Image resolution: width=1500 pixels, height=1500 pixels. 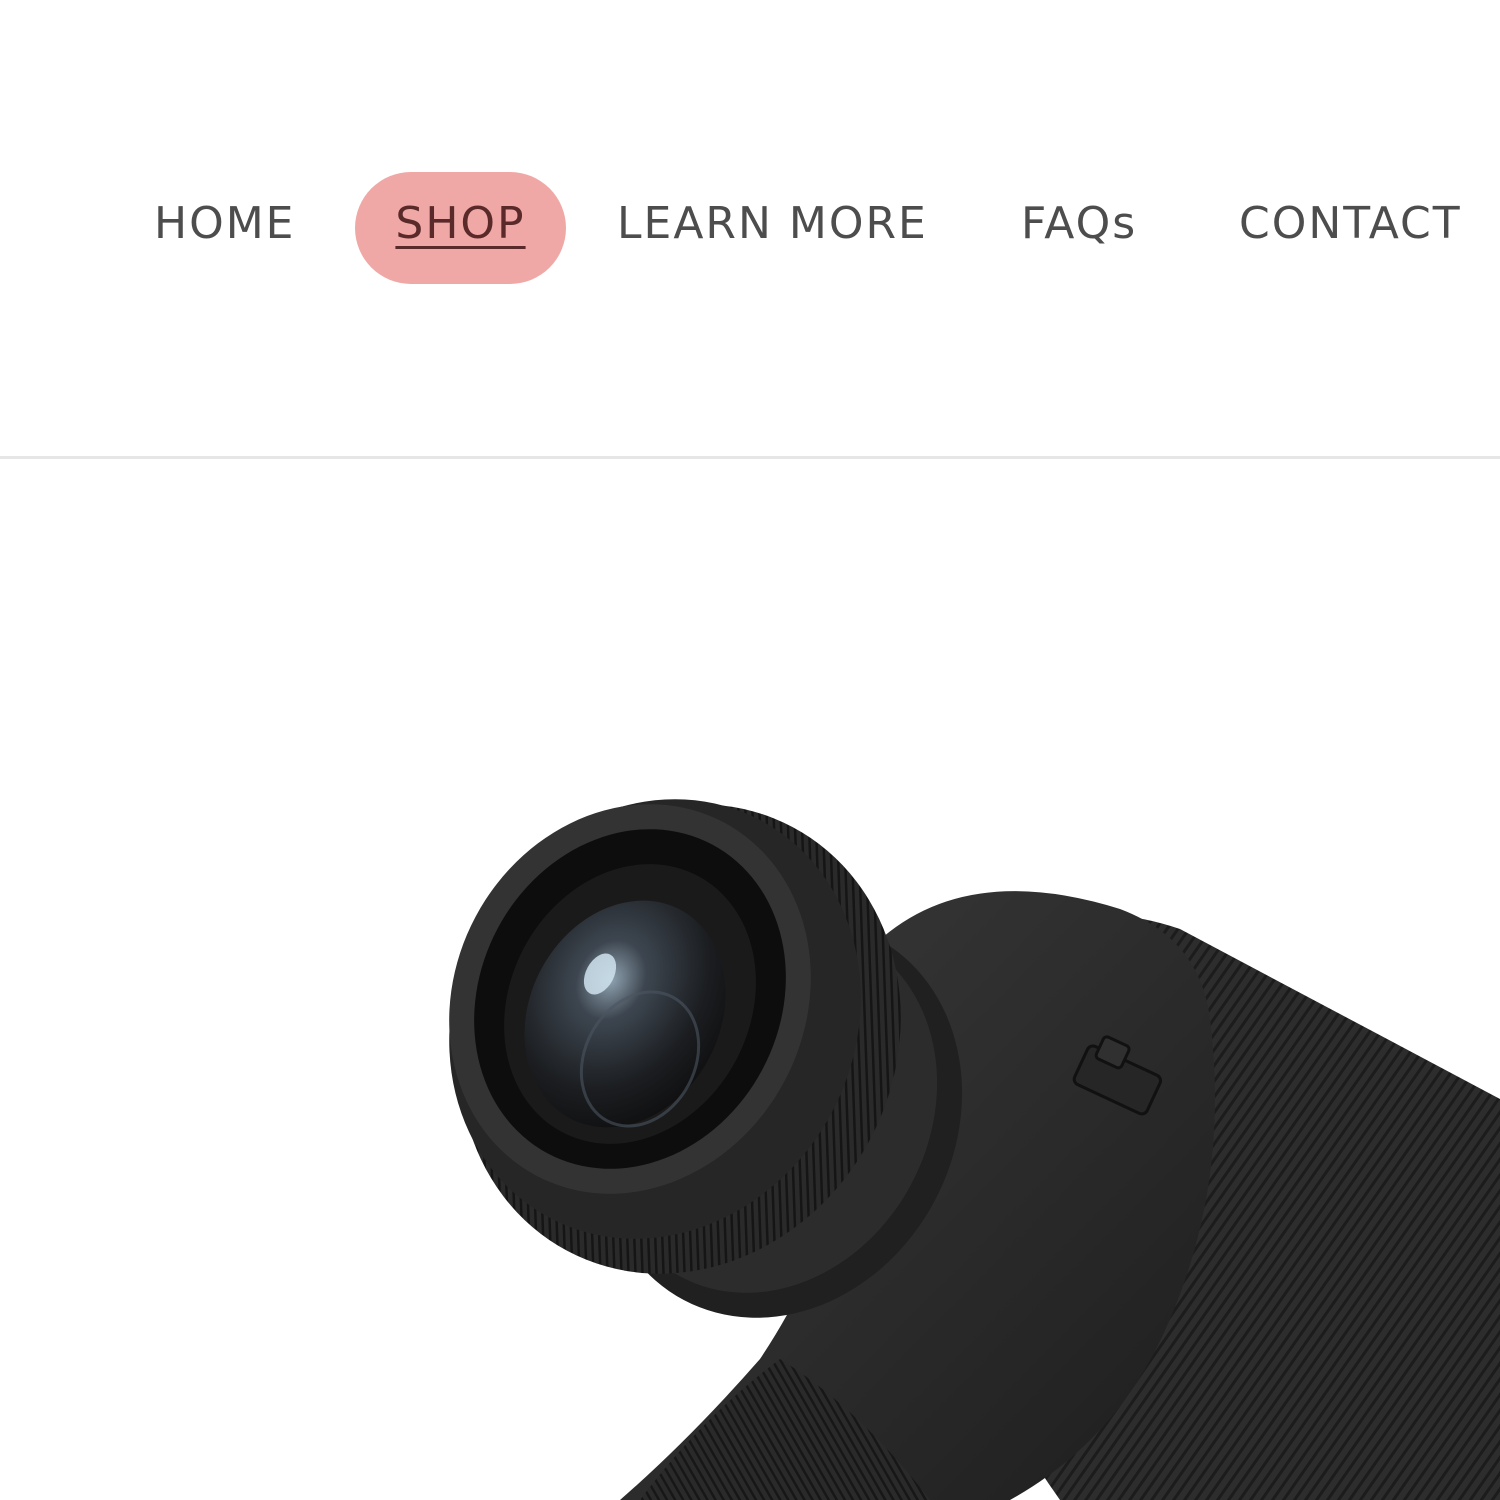 I want to click on main-navigation: HOME SHOP LEARN MORE FAQs CONTACT, so click(x=750, y=228).